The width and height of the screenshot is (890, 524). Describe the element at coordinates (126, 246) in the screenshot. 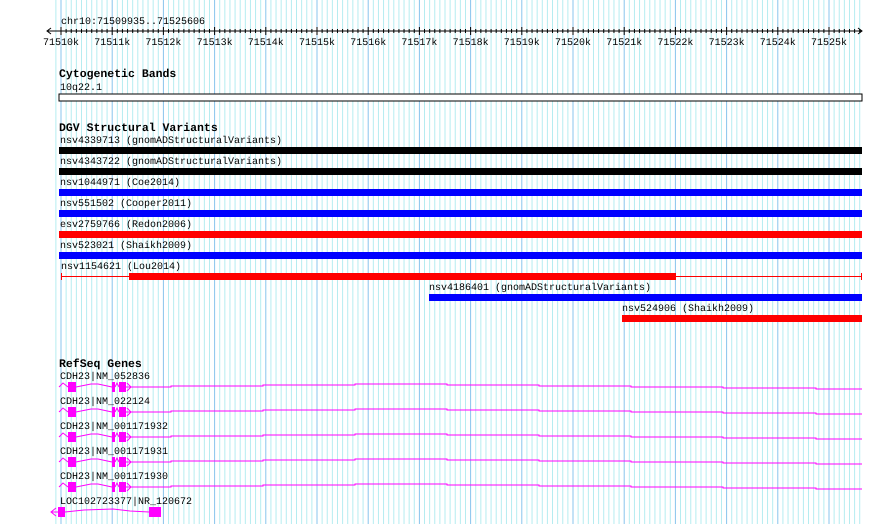

I see `variant-label: nsv523021 (Shaikh2009)` at that location.